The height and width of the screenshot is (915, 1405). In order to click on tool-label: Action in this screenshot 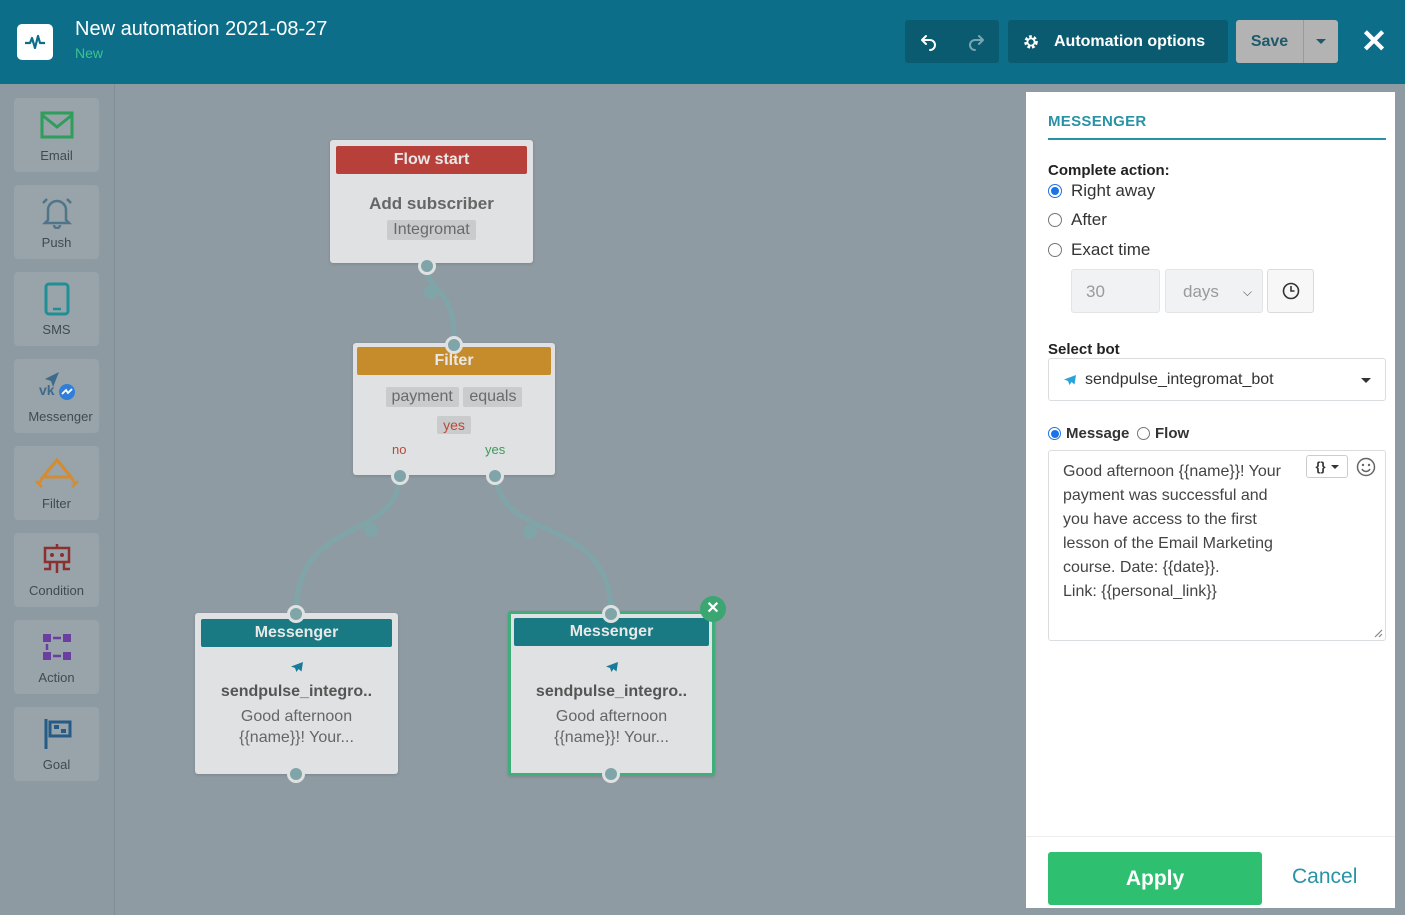, I will do `click(56, 677)`.